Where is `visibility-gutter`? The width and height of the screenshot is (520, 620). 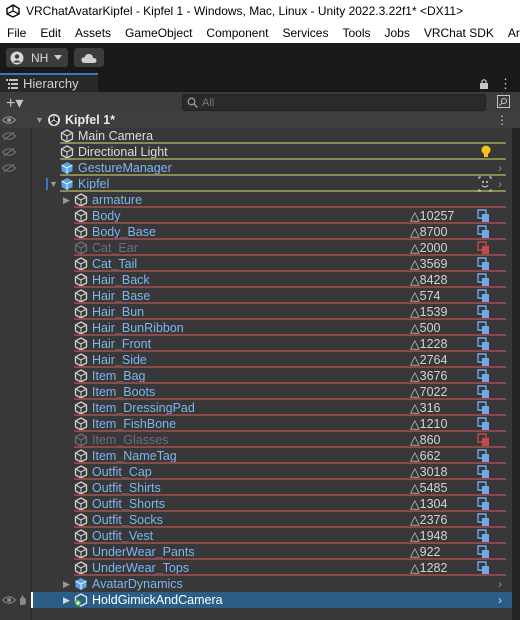
visibility-gutter is located at coordinates (15, 366).